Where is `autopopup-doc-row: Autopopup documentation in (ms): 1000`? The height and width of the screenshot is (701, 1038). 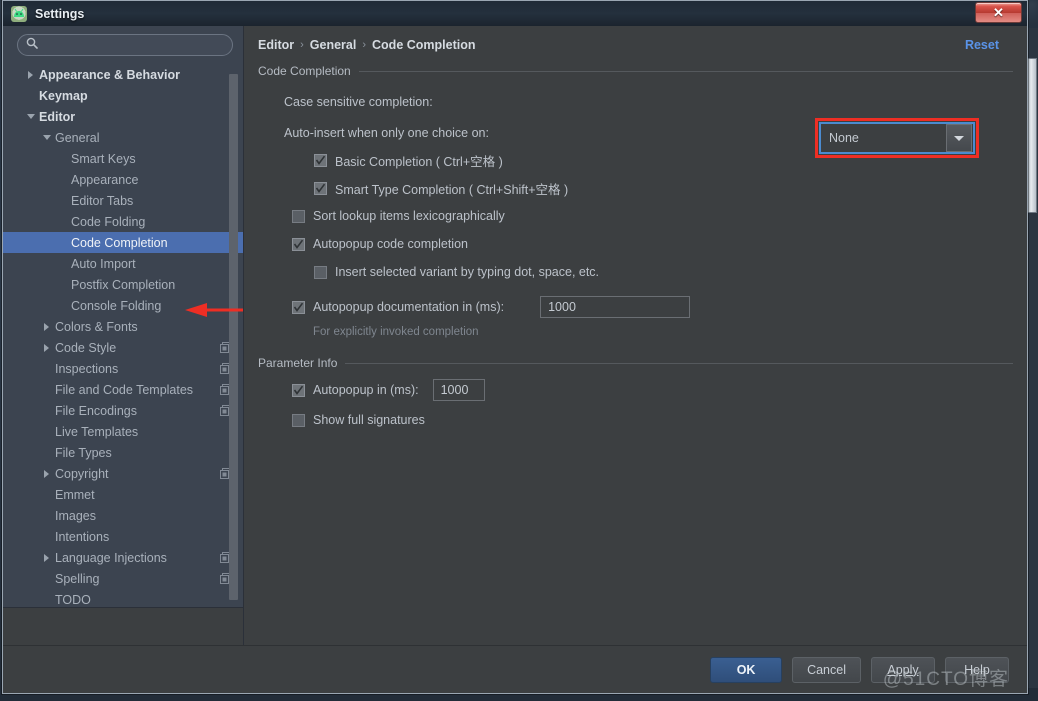
autopopup-doc-row: Autopopup documentation in (ms): 1000 is located at coordinates (635, 307).